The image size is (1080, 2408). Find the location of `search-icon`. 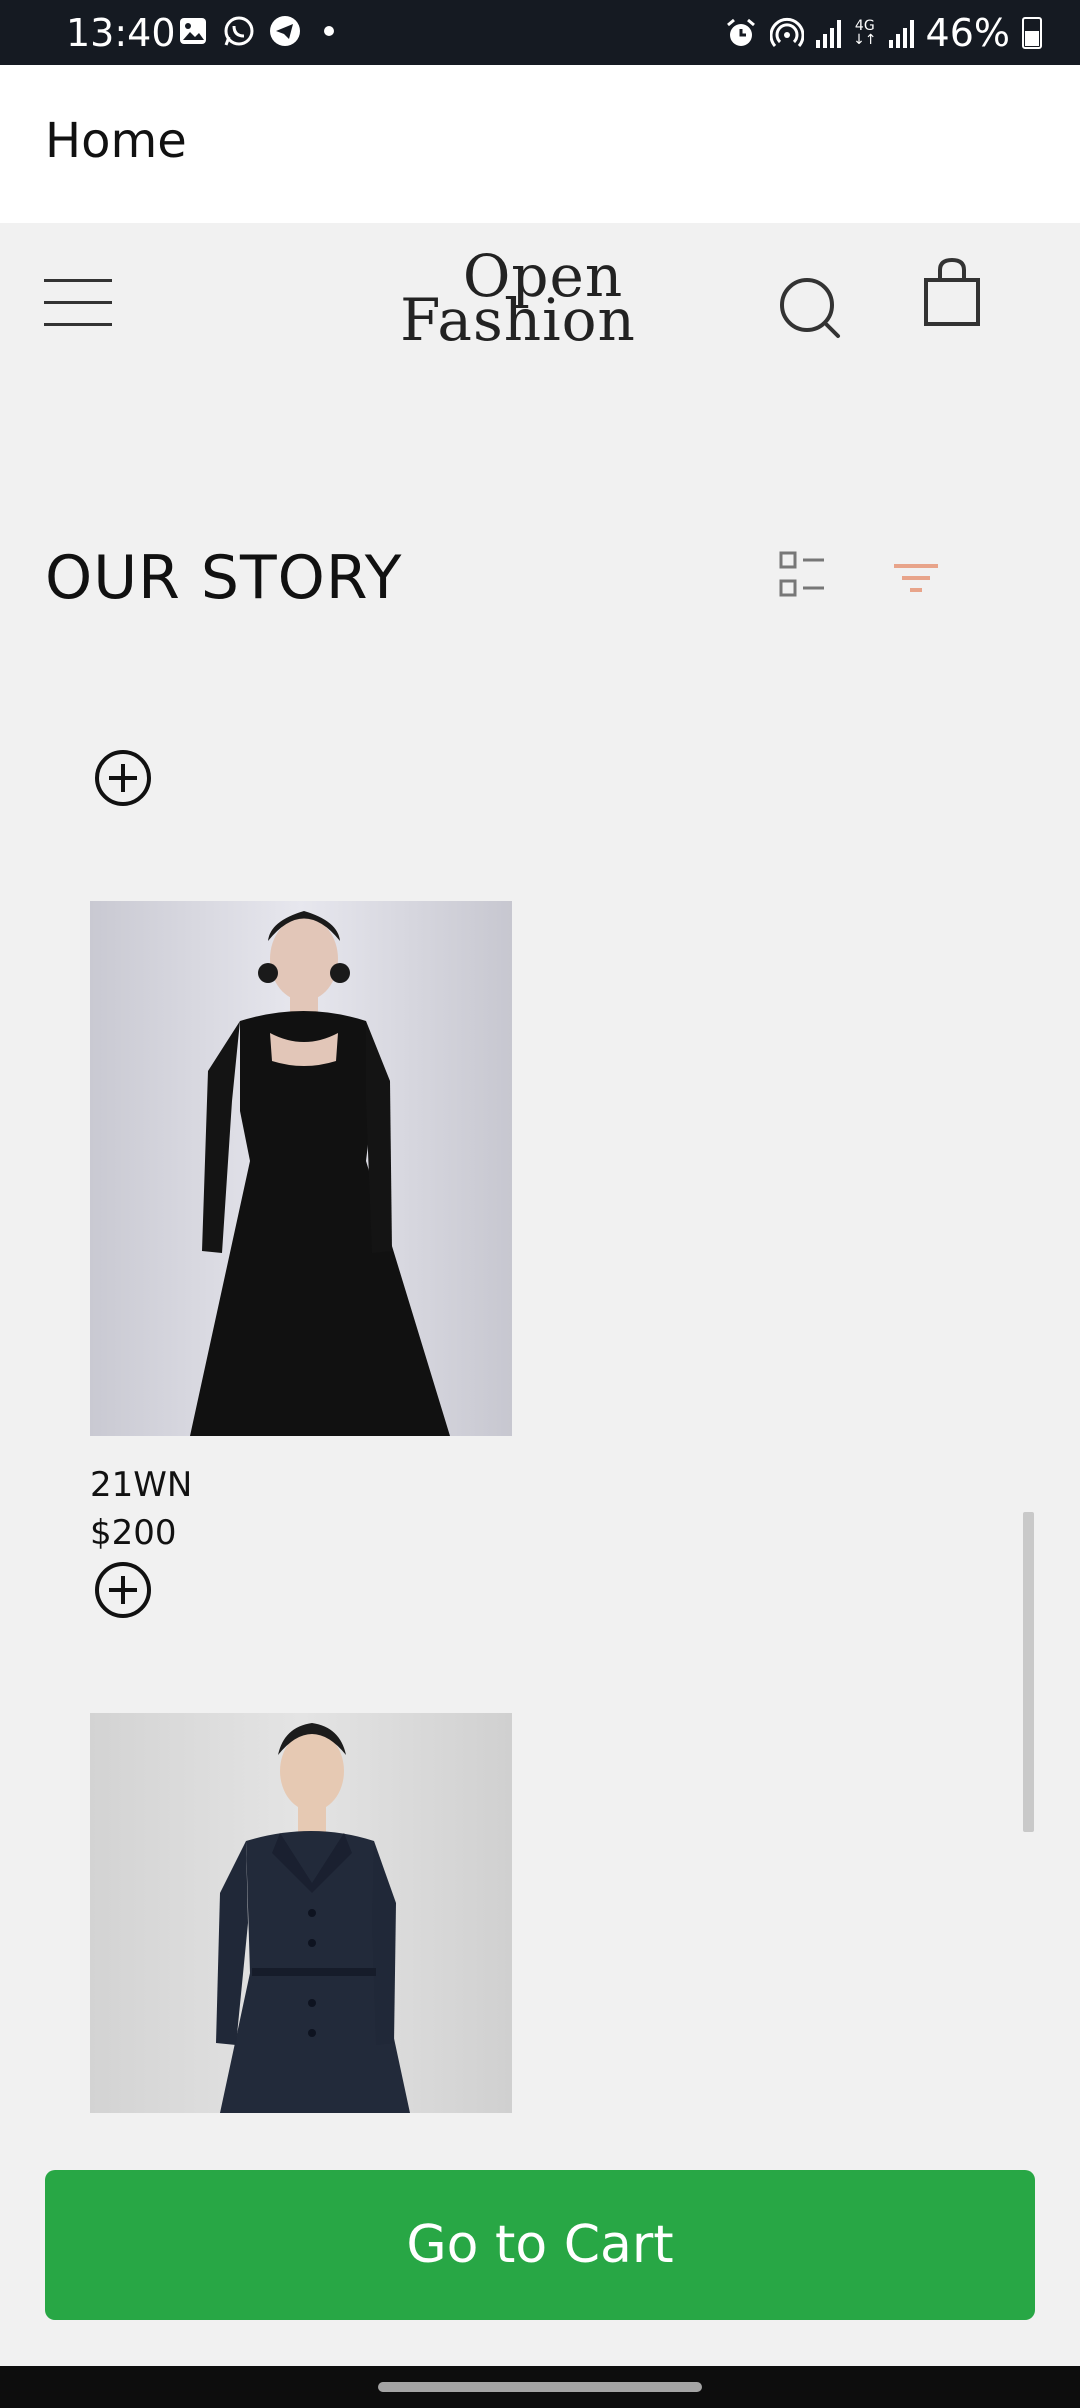

search-icon is located at coordinates (811, 308).